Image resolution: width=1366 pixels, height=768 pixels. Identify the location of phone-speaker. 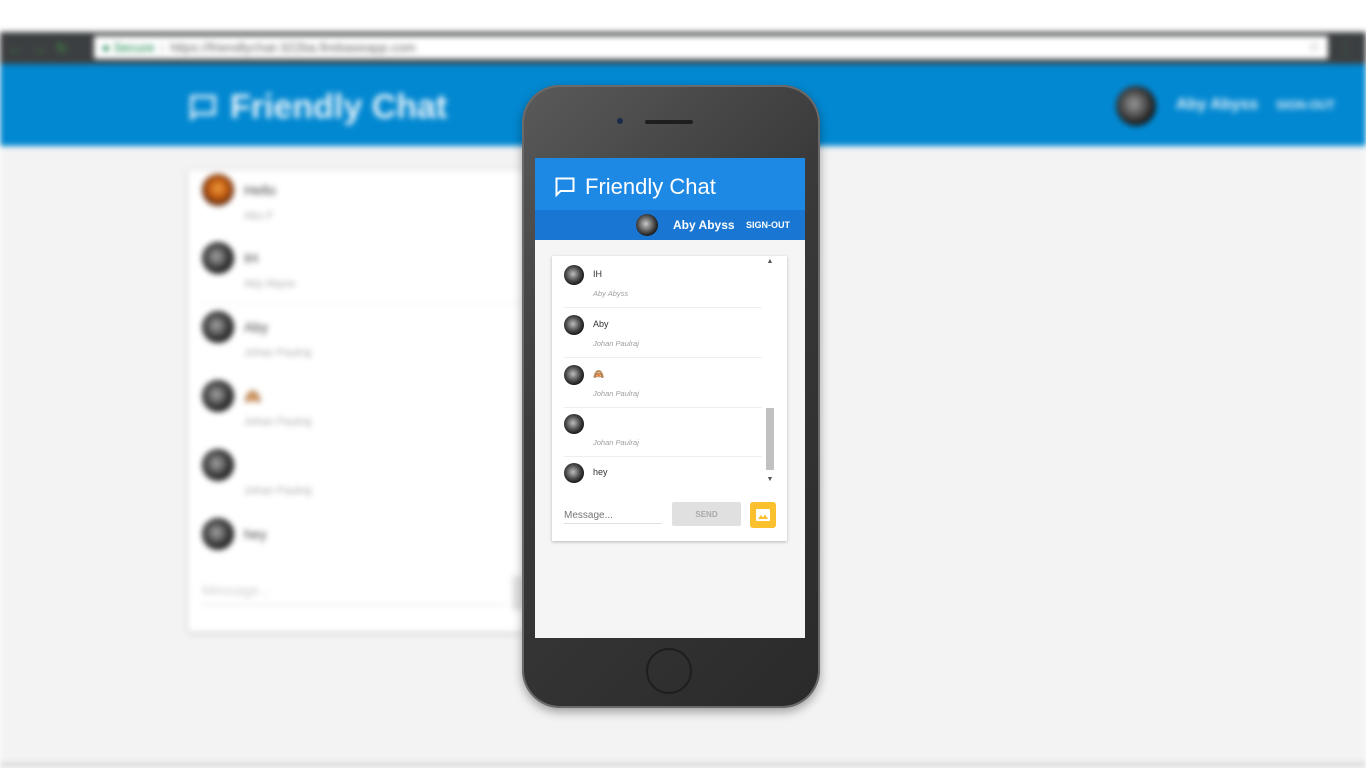
(669, 122).